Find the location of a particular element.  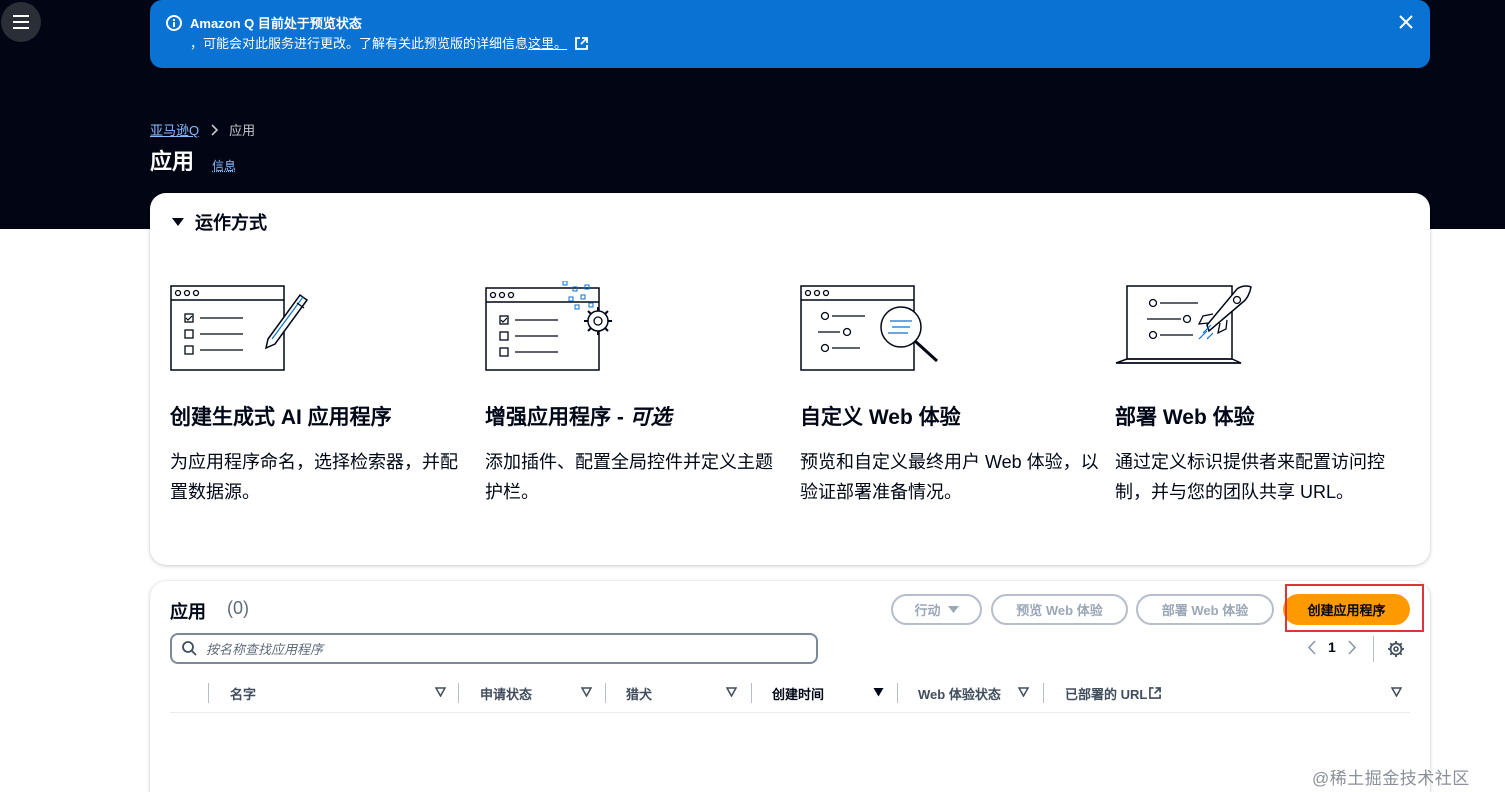

column-header-retriever: 猎犬 is located at coordinates (688, 693).